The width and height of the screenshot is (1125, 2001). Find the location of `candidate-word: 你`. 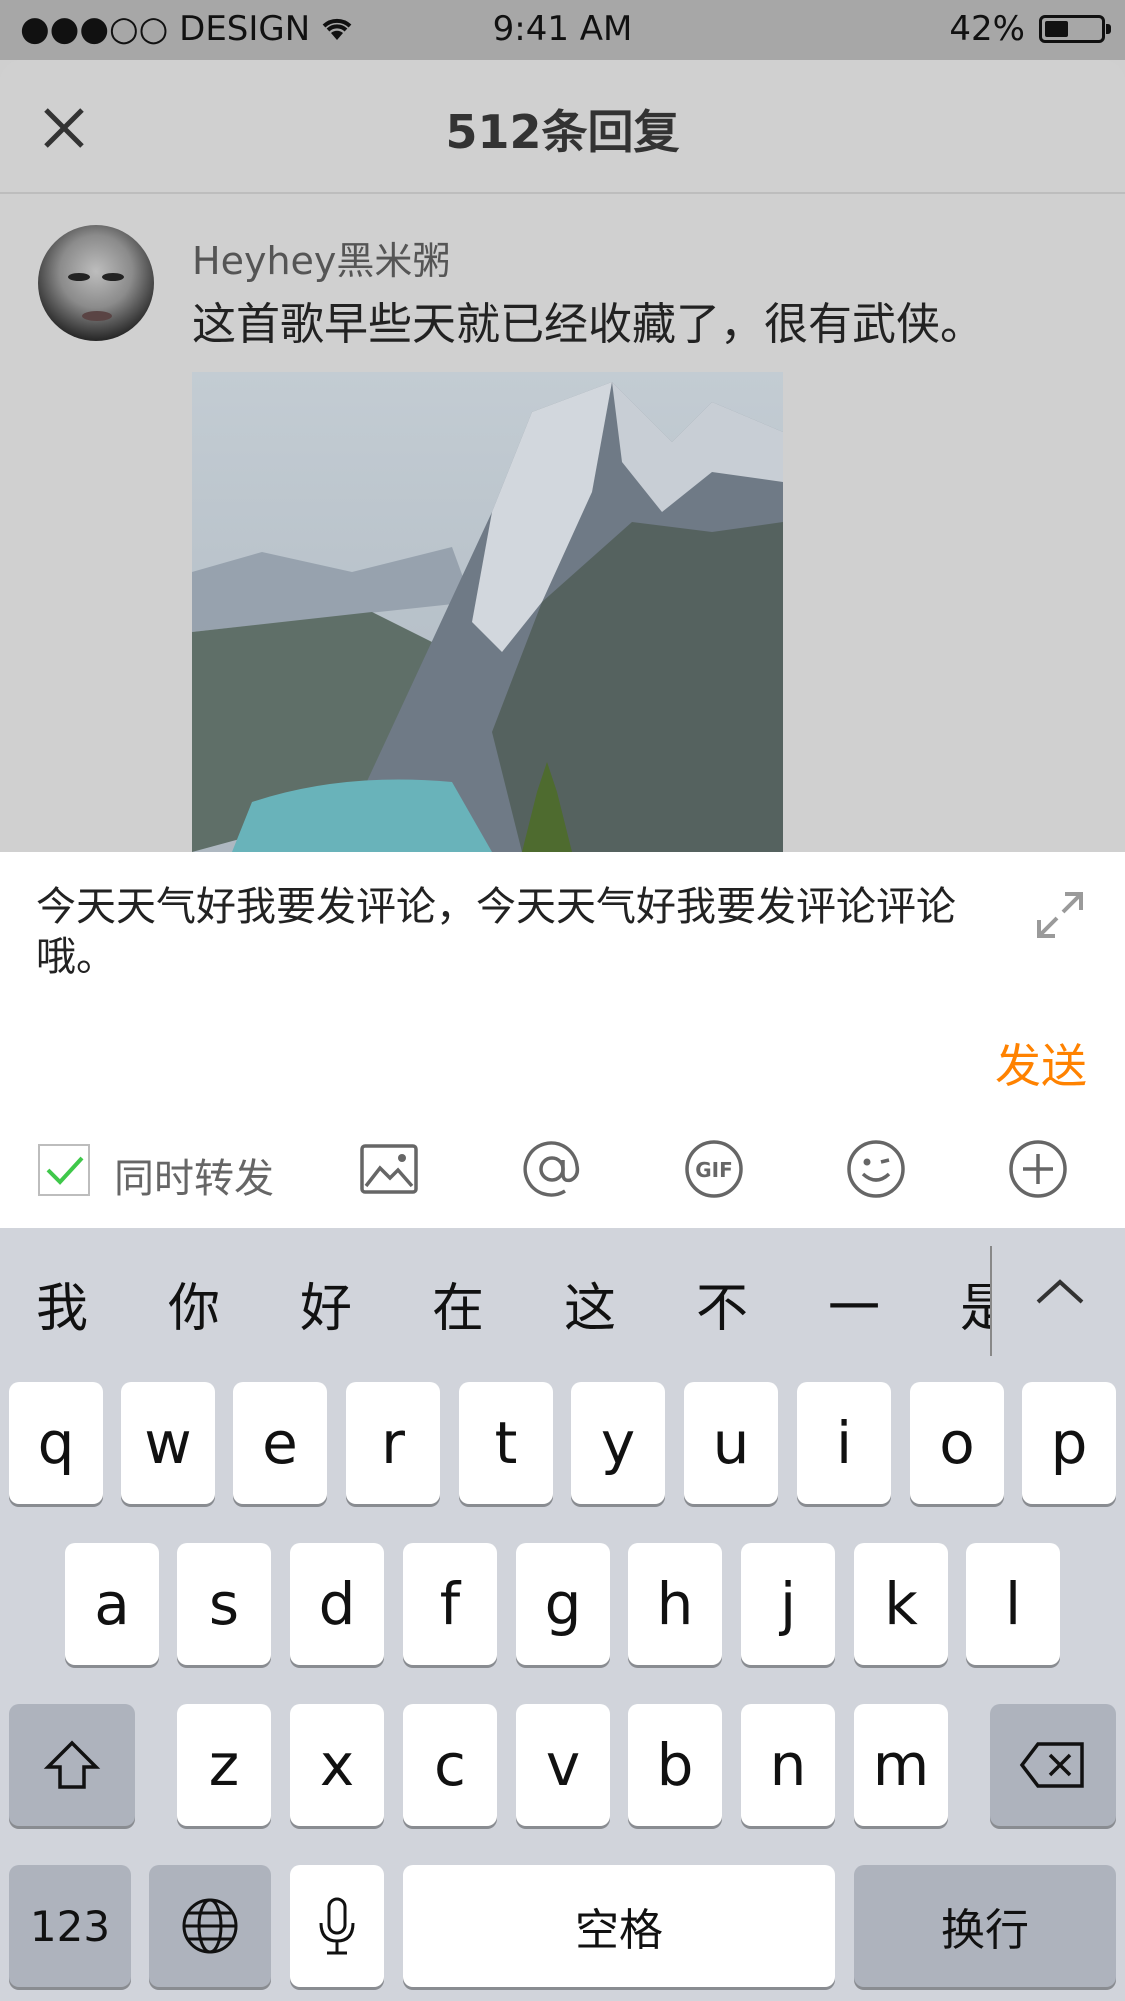

candidate-word: 你 is located at coordinates (194, 1303).